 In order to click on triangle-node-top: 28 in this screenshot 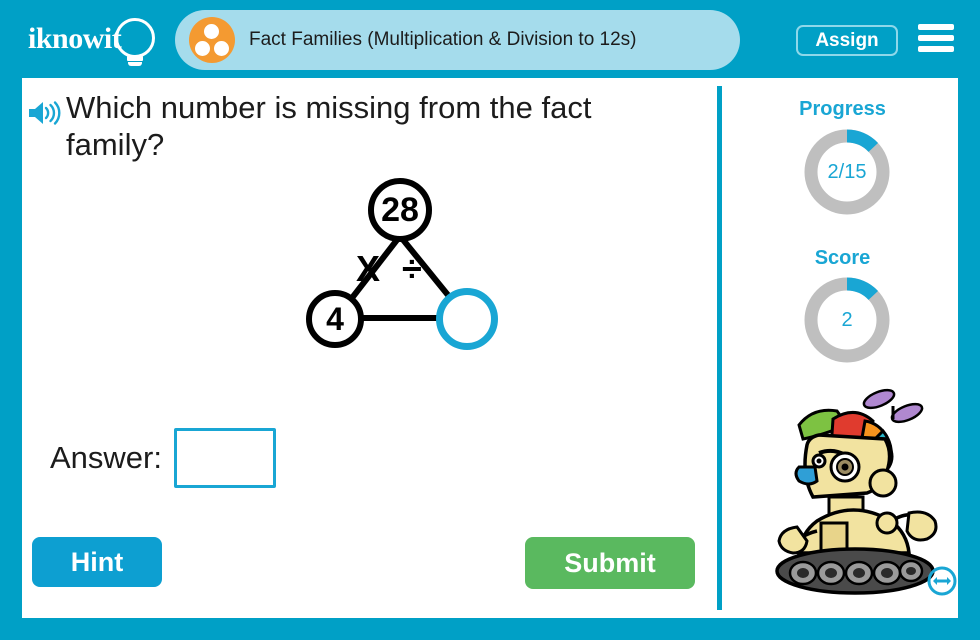, I will do `click(400, 210)`.